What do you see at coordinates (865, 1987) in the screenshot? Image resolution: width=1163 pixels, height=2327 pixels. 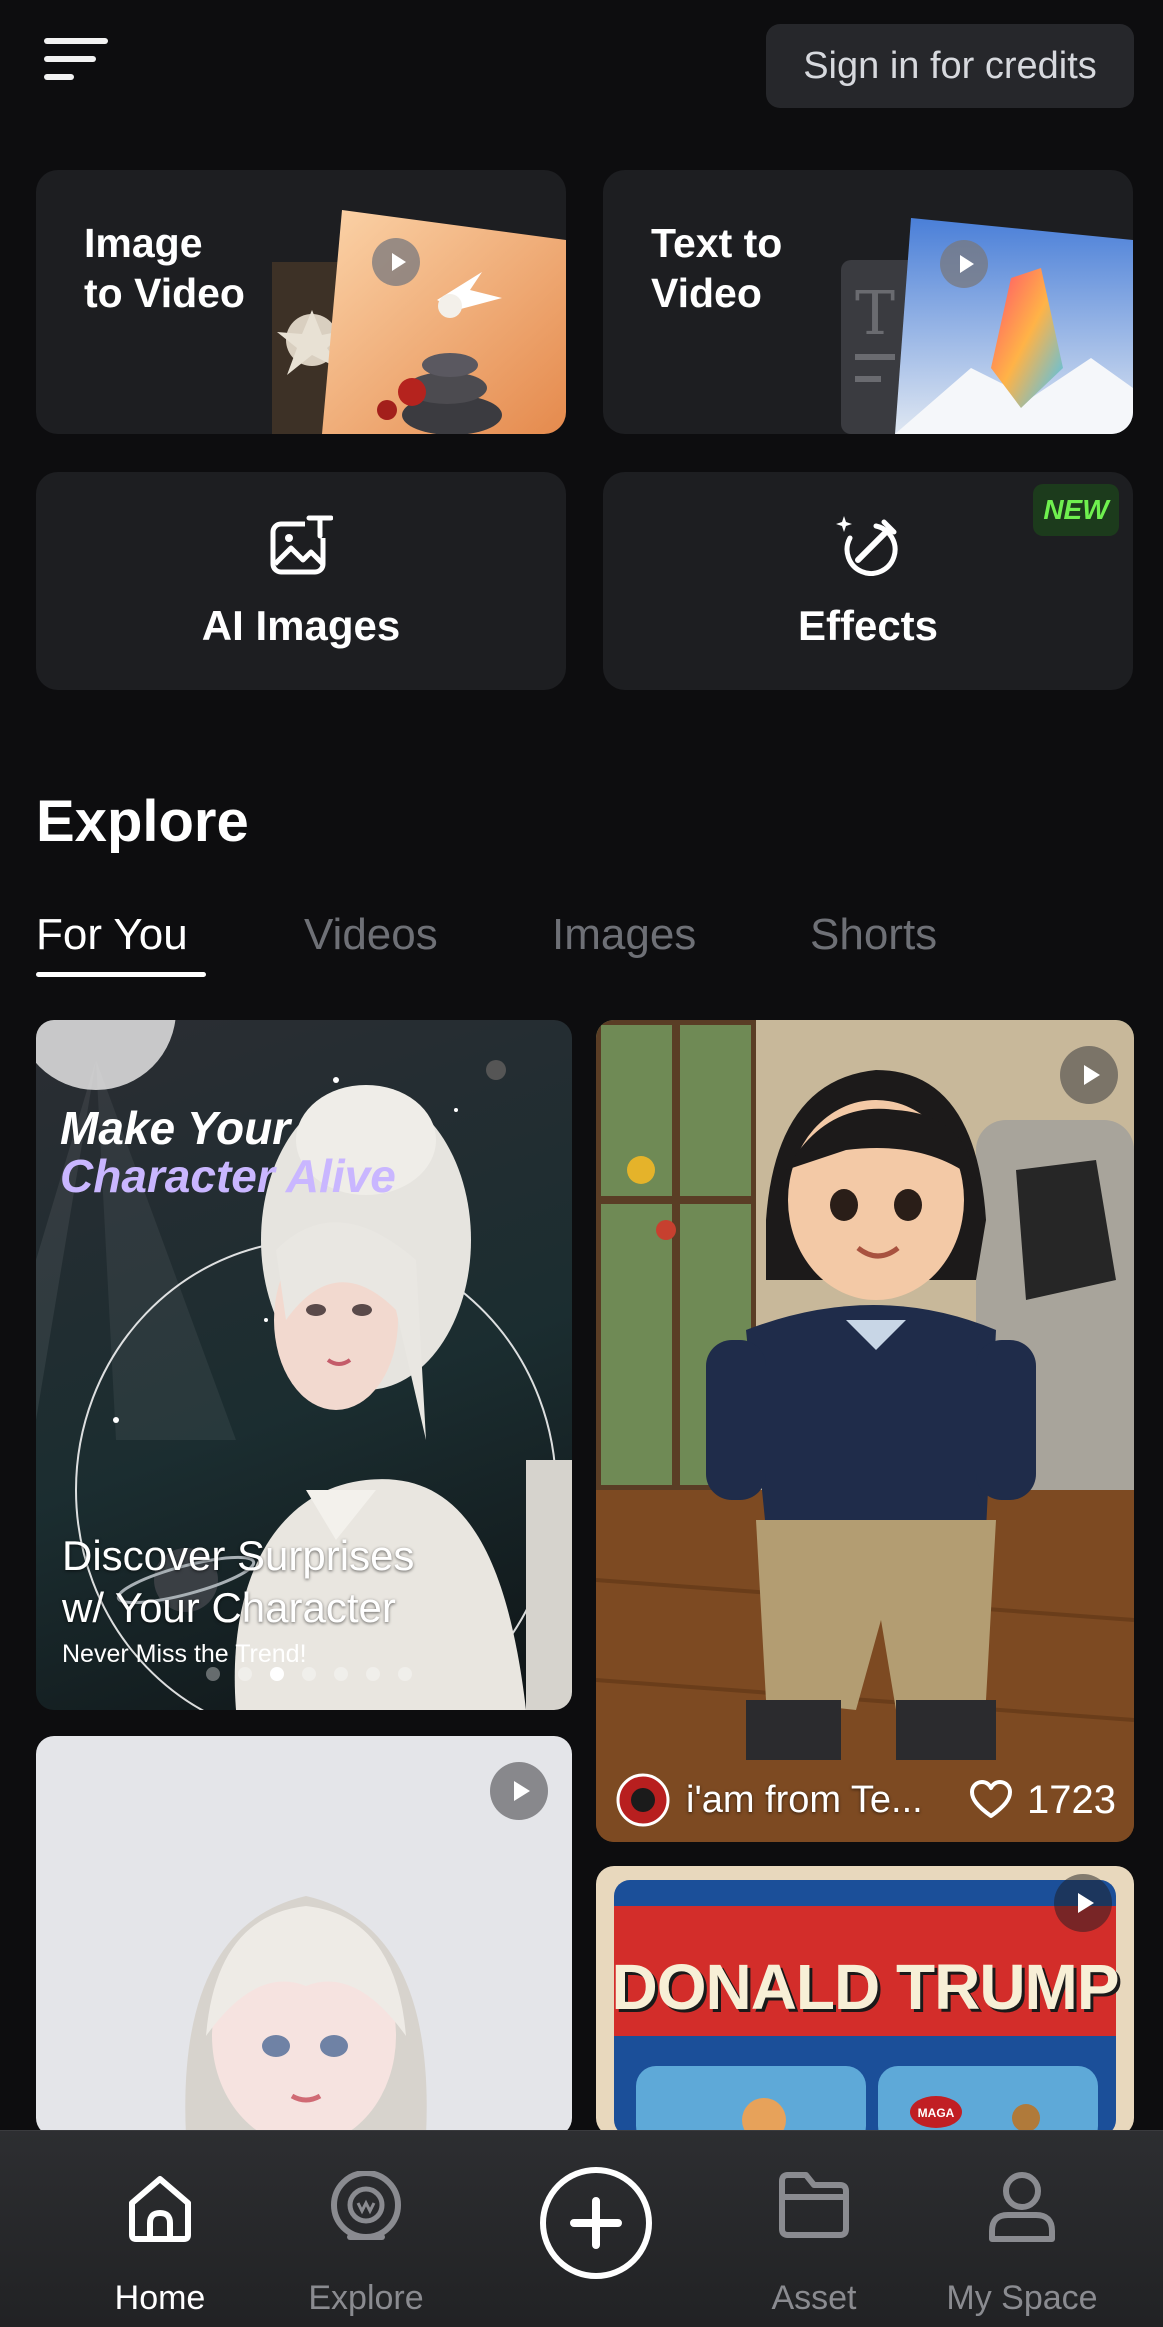 I see `poster-title: DONALD TRUMP` at bounding box center [865, 1987].